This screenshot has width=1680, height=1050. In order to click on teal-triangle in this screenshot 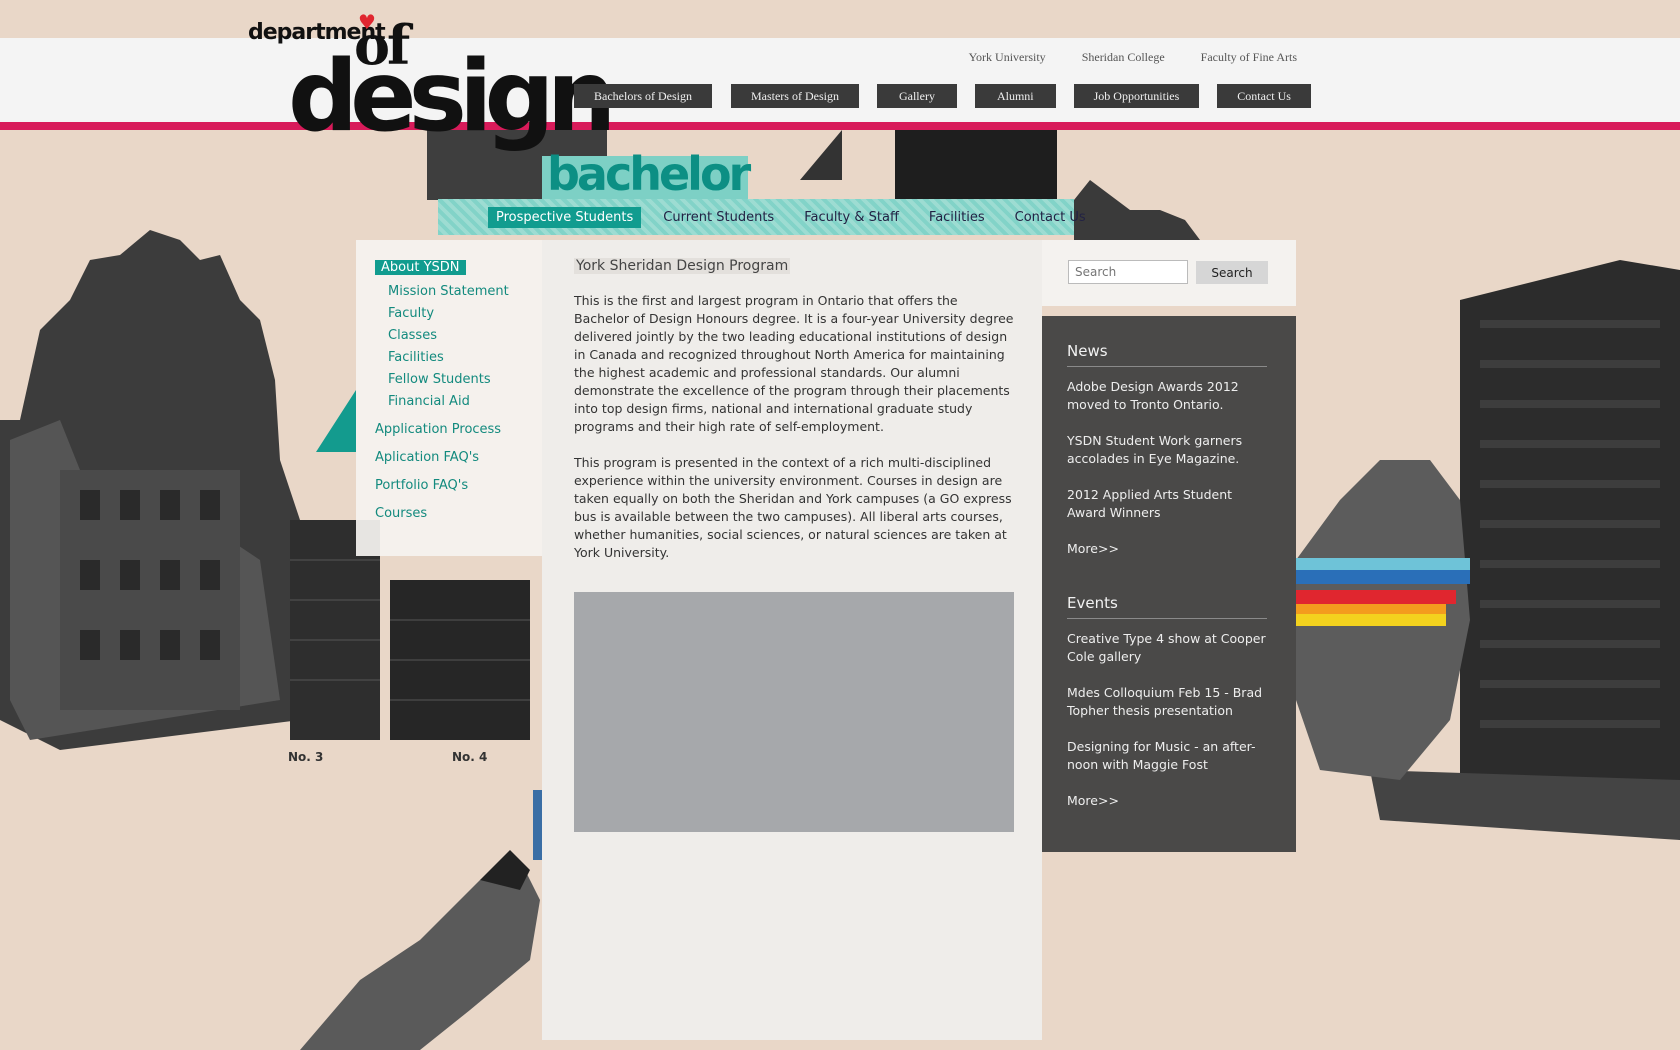, I will do `click(336, 421)`.